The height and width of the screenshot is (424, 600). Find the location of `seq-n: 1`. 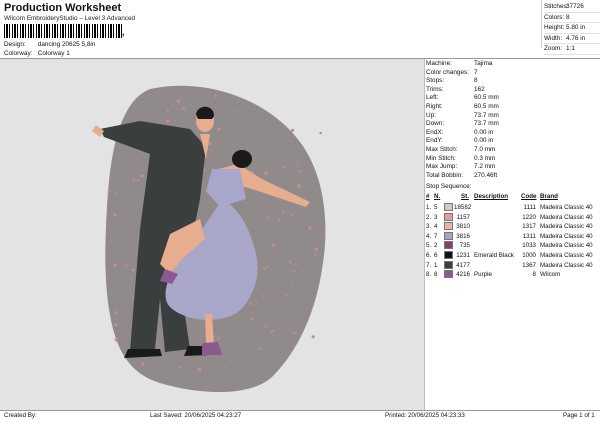

seq-n: 1 is located at coordinates (436, 265).